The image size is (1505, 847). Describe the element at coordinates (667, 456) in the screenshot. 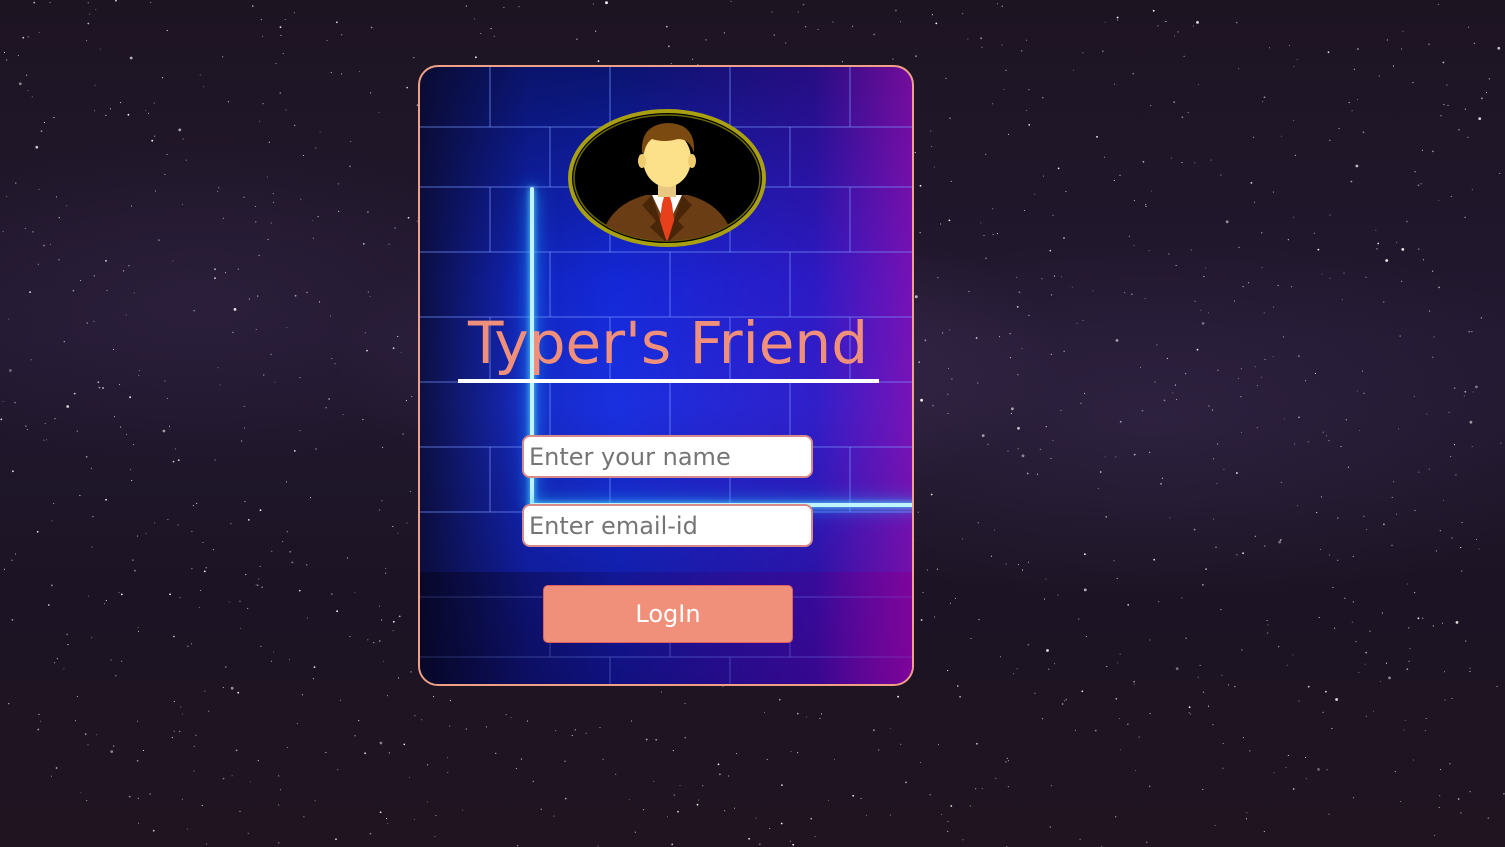

I see `name-input` at that location.